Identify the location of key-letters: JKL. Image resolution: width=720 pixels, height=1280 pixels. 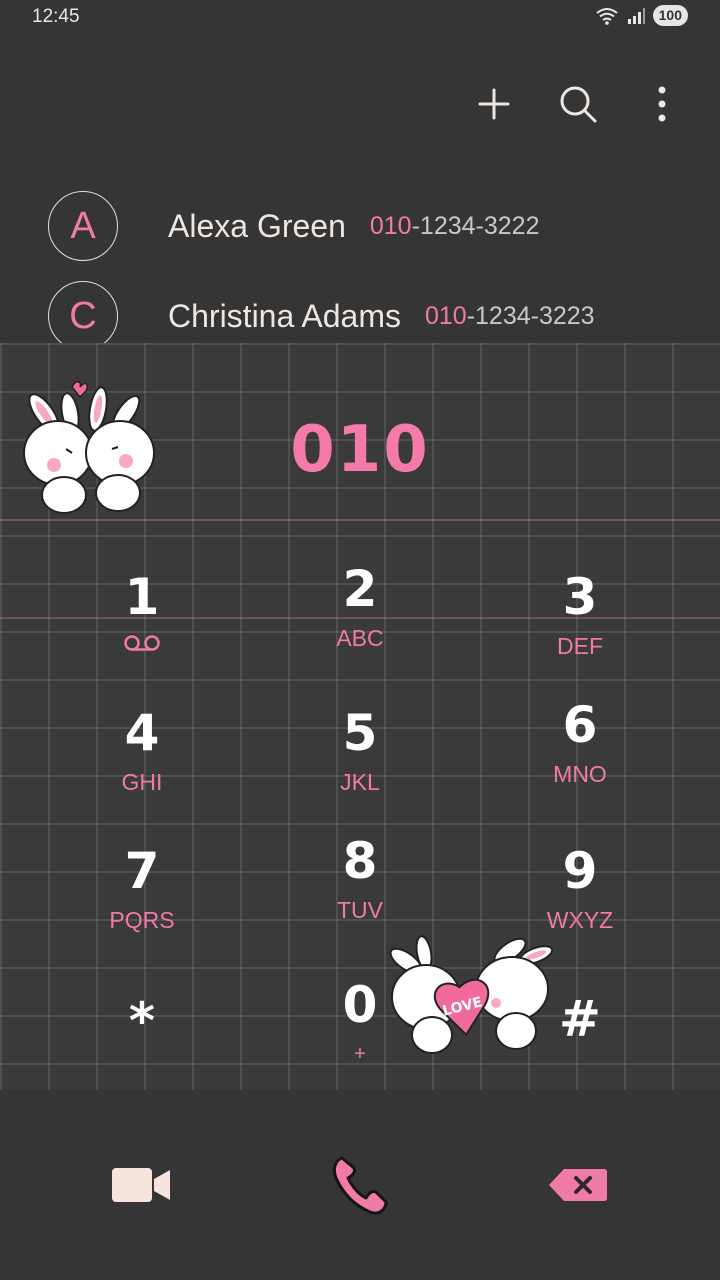
(360, 782).